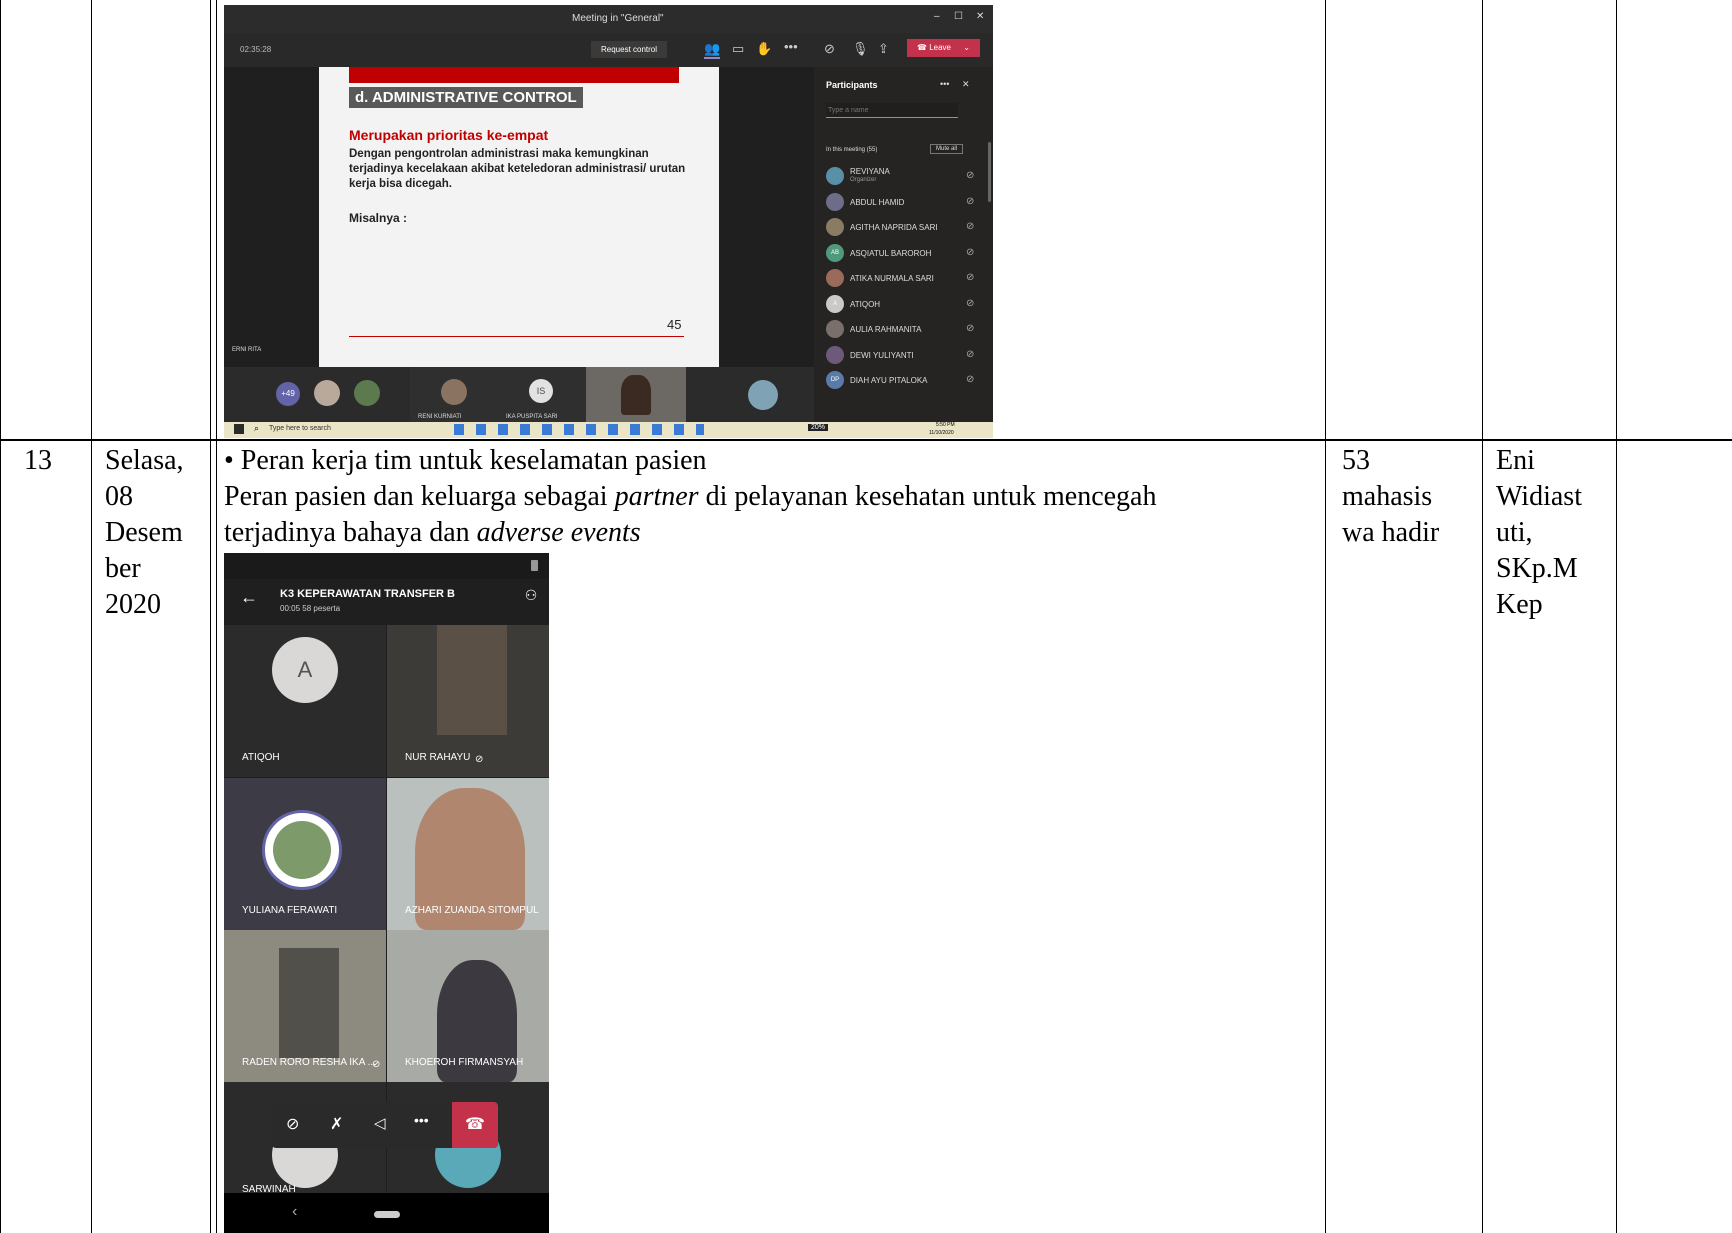 Image resolution: width=1732 pixels, height=1233 pixels. Describe the element at coordinates (629, 49) in the screenshot. I see `request-control-button: Request control` at that location.